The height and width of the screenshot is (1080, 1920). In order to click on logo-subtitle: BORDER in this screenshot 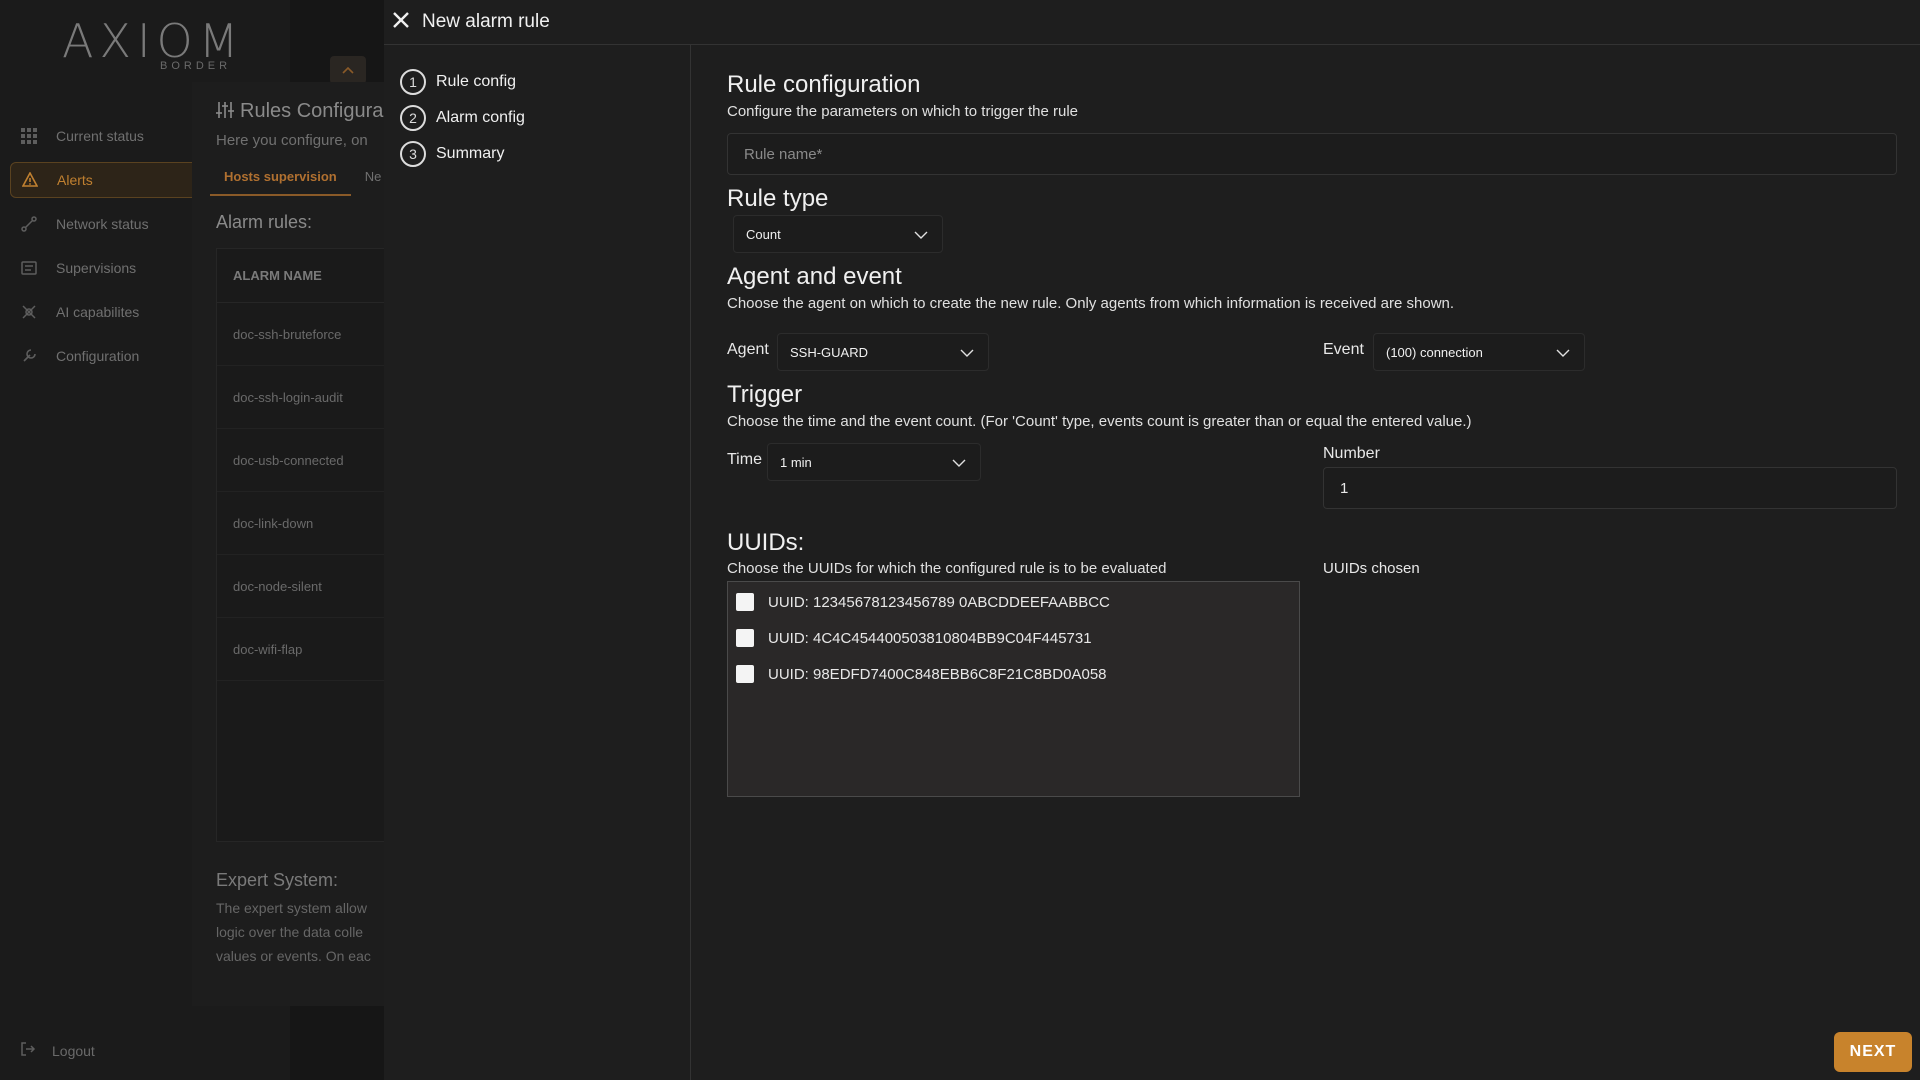, I will do `click(196, 66)`.